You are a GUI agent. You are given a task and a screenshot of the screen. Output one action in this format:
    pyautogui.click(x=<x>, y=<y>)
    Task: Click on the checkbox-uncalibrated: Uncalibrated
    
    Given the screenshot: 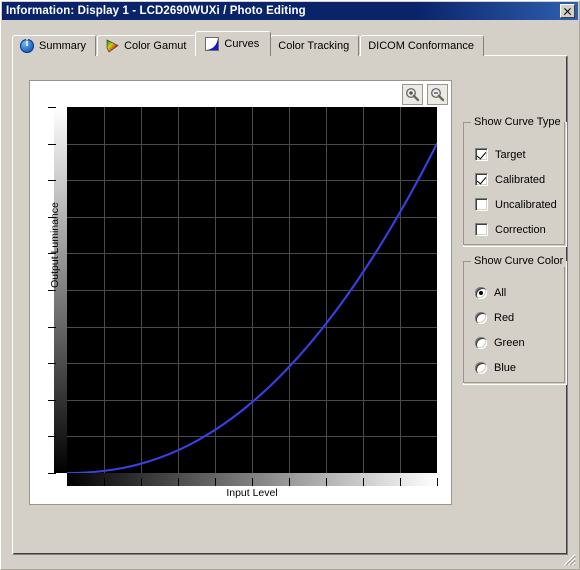 What is the action you would take?
    pyautogui.click(x=516, y=204)
    